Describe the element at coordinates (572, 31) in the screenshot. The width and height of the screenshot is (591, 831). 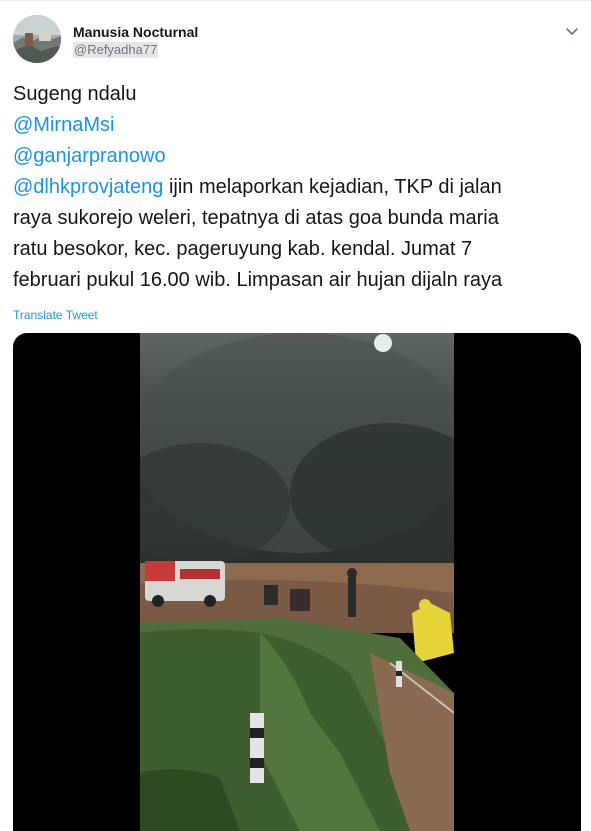
I see `chevron-down-icon` at that location.